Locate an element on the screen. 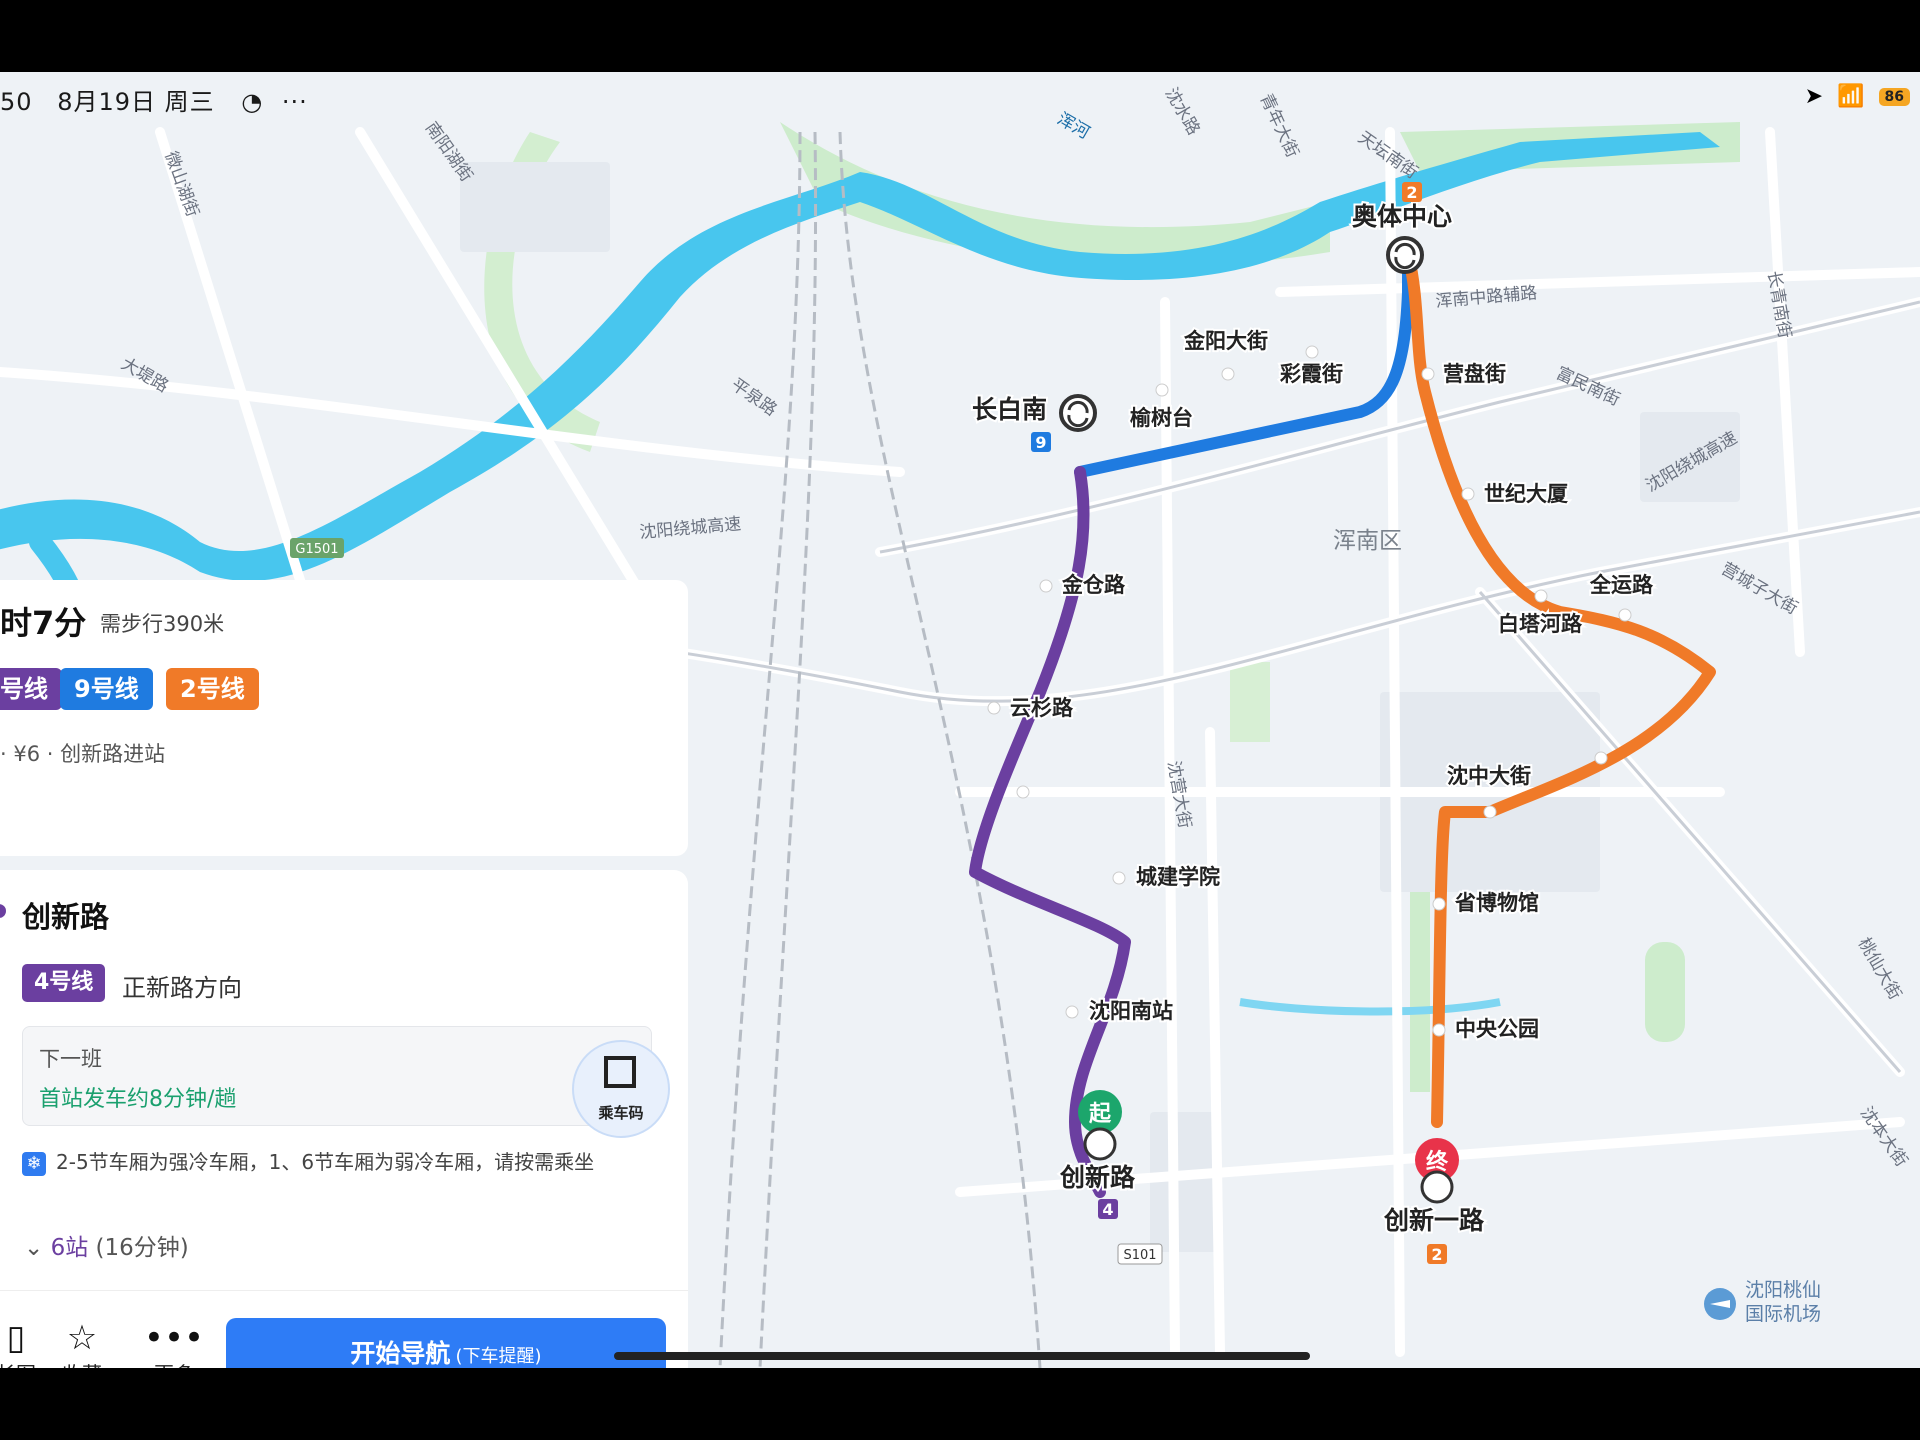 This screenshot has height=1440, width=1920. station-baitahe: 白塔河路 is located at coordinates (1540, 624).